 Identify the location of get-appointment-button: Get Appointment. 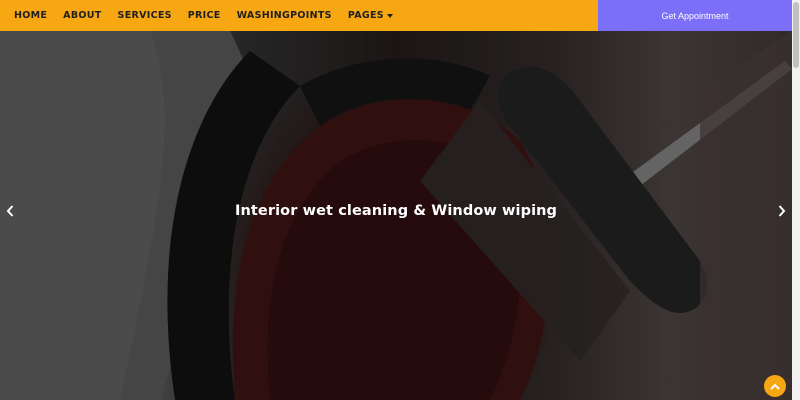
(695, 15).